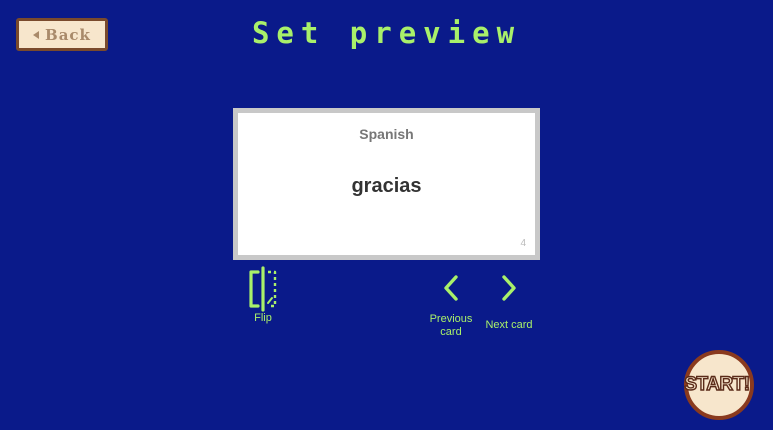  Describe the element at coordinates (509, 302) in the screenshot. I see `next-card-button: Next card` at that location.